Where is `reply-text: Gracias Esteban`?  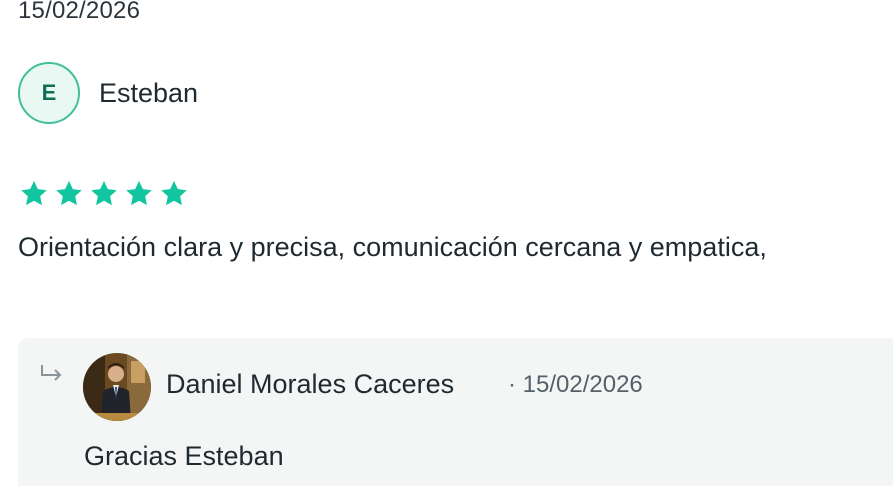 reply-text: Gracias Esteban is located at coordinates (184, 456).